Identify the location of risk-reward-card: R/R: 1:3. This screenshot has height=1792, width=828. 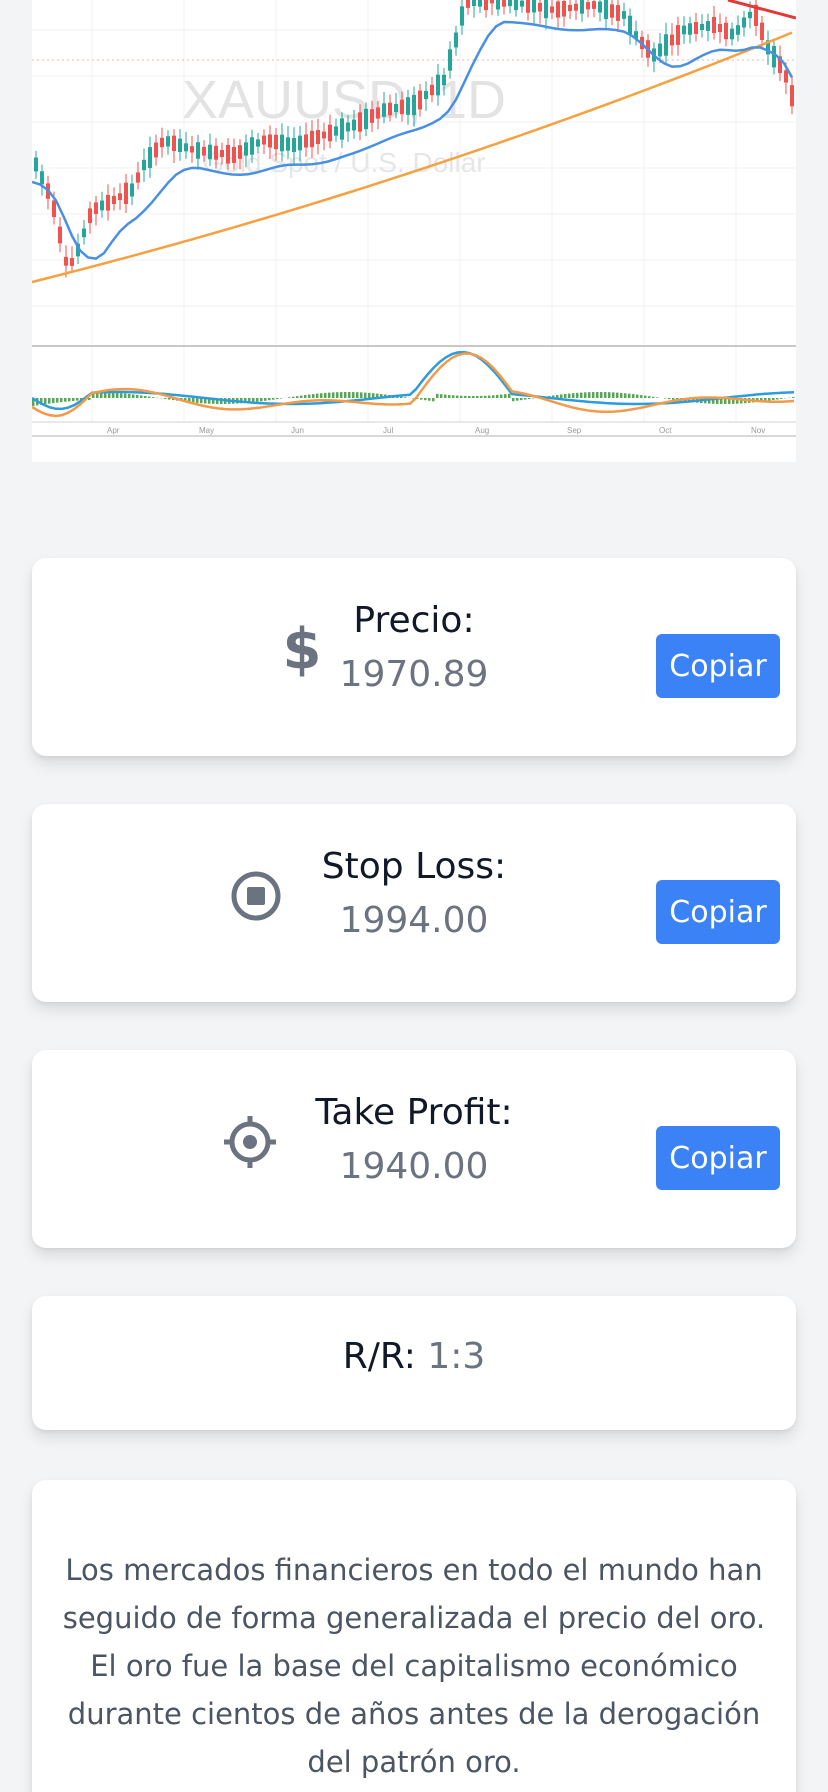
(414, 1363).